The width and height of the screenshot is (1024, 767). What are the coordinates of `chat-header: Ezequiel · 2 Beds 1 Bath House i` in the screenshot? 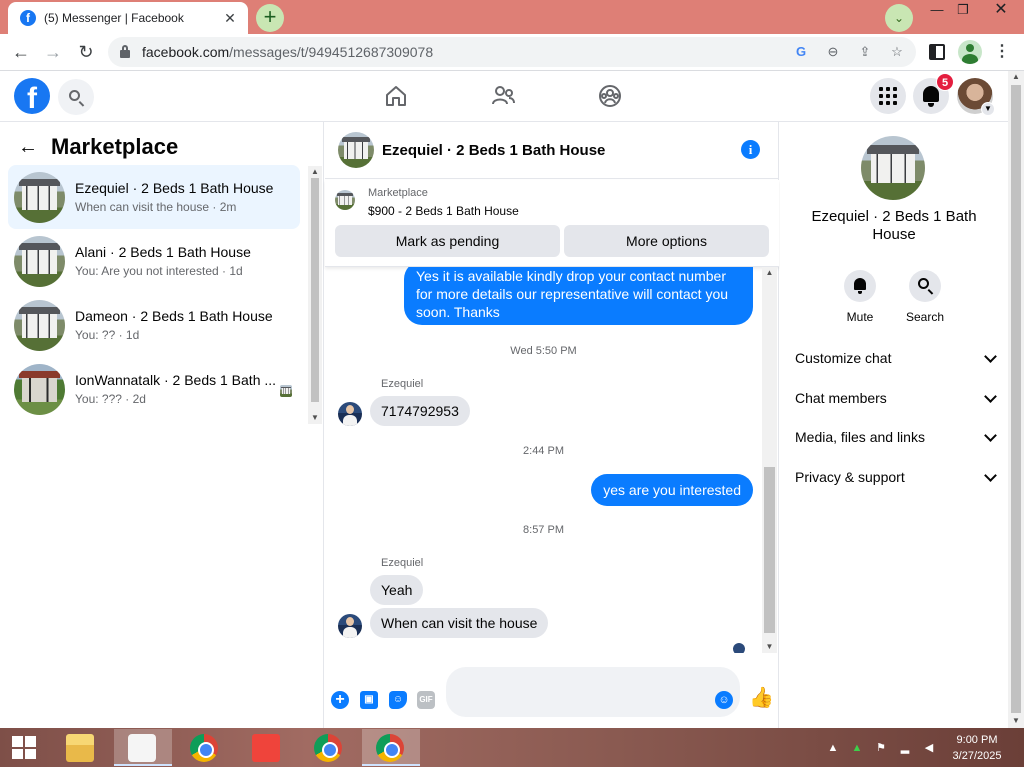 It's located at (552, 150).